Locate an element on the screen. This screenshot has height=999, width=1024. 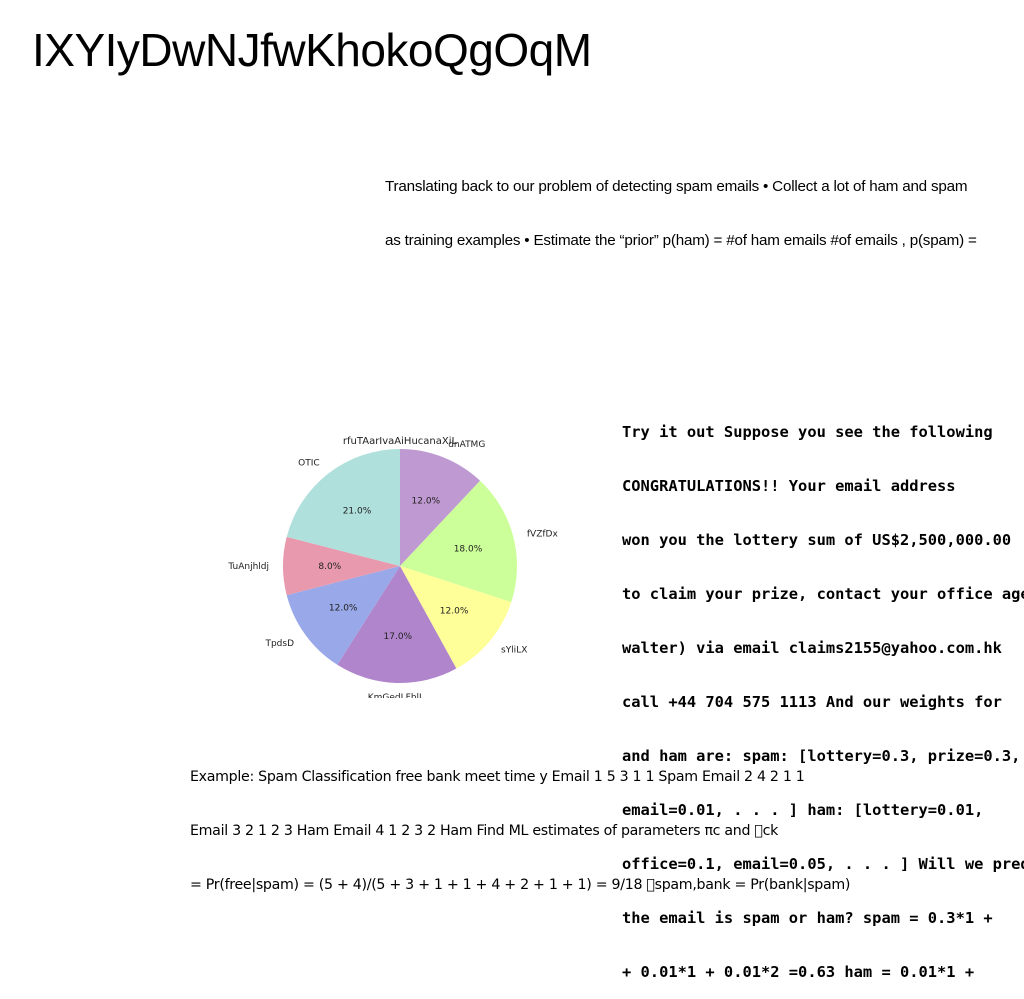
chart-title: rfuTAarIvaAiHucanaXiL is located at coordinates (400, 441).